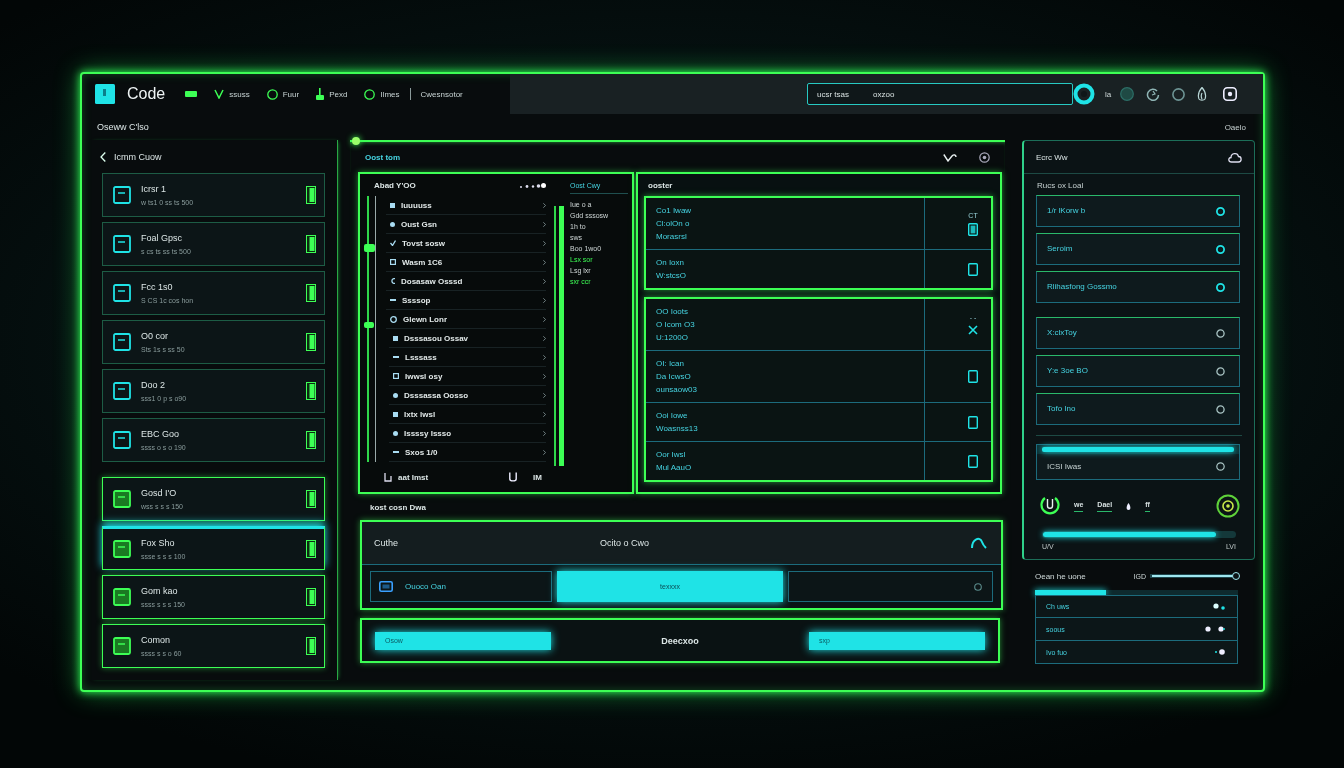 Image resolution: width=1344 pixels, height=768 pixels. What do you see at coordinates (466, 262) in the screenshot?
I see `tree-item: Wasm 1C6` at bounding box center [466, 262].